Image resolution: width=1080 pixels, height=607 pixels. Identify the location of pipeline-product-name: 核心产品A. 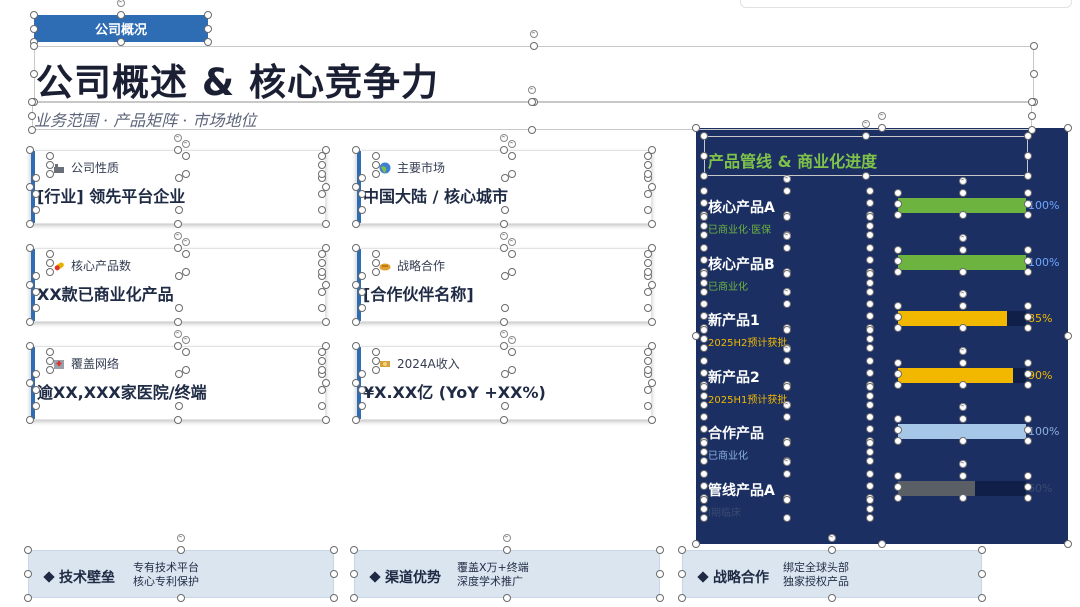
(741, 207).